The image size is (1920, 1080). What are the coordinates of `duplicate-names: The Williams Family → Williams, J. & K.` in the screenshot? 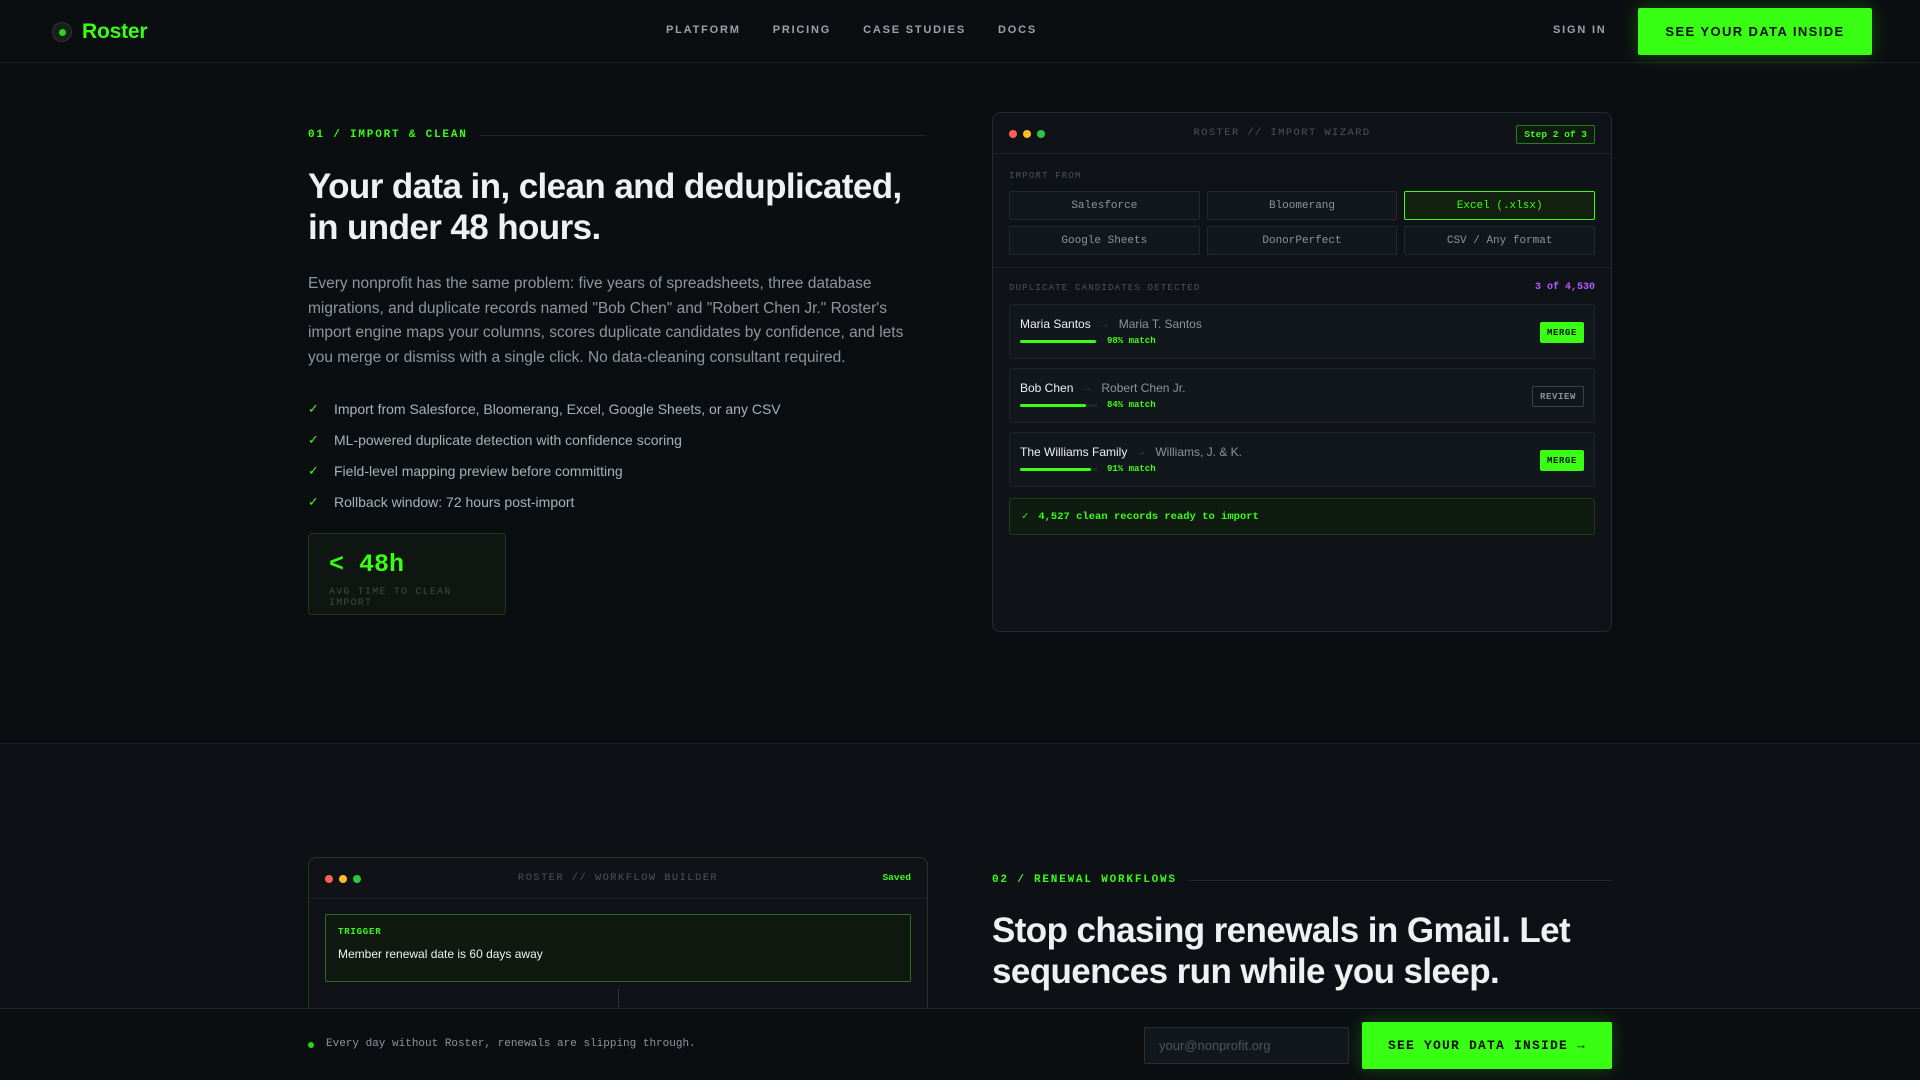 It's located at (1131, 452).